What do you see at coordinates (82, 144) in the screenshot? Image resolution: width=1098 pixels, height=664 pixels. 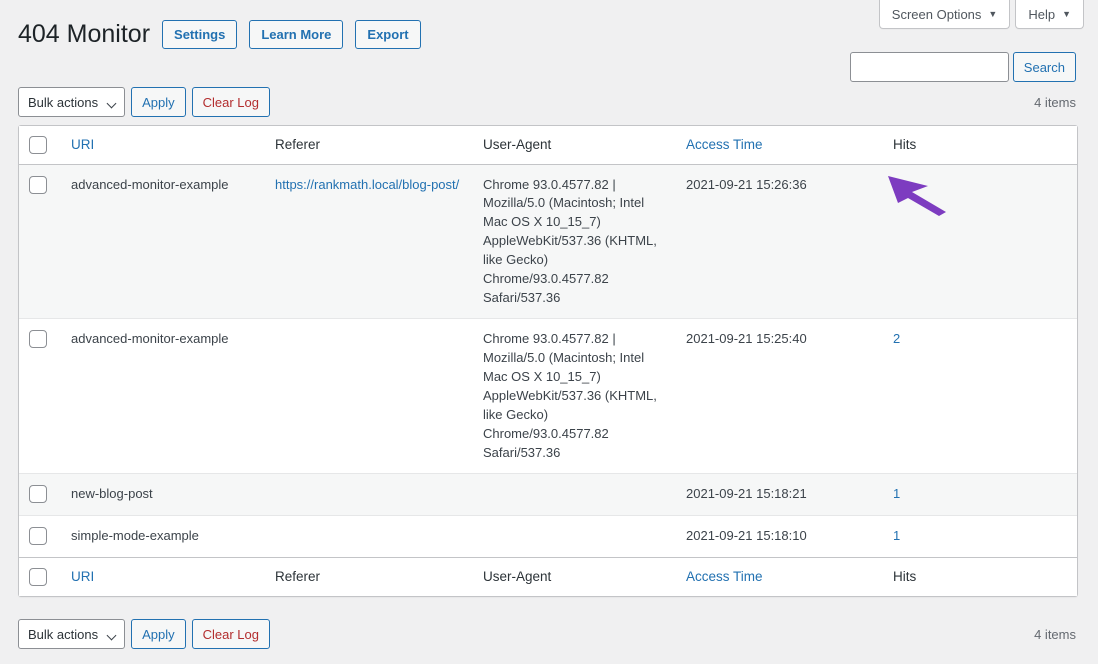 I see `column-header-uri-link: URI` at bounding box center [82, 144].